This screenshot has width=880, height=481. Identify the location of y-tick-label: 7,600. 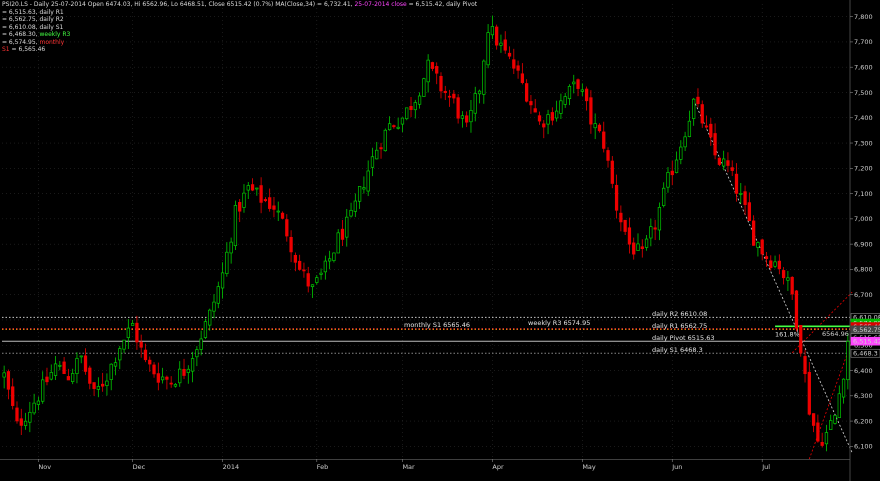
(863, 67).